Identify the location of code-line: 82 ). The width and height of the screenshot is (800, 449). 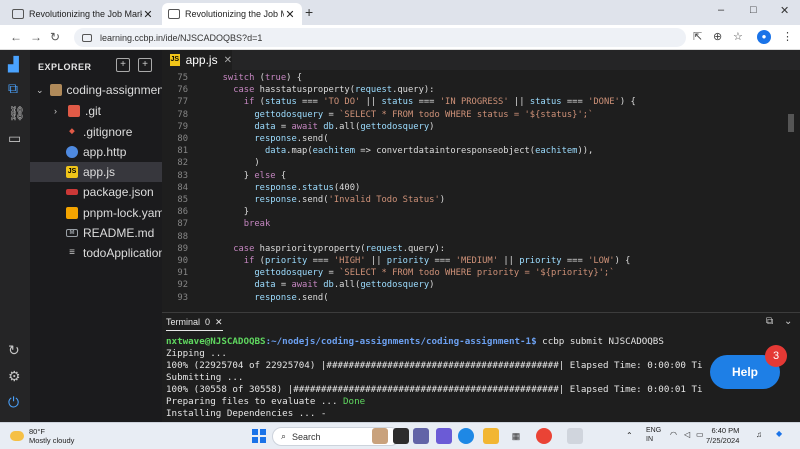
(481, 163).